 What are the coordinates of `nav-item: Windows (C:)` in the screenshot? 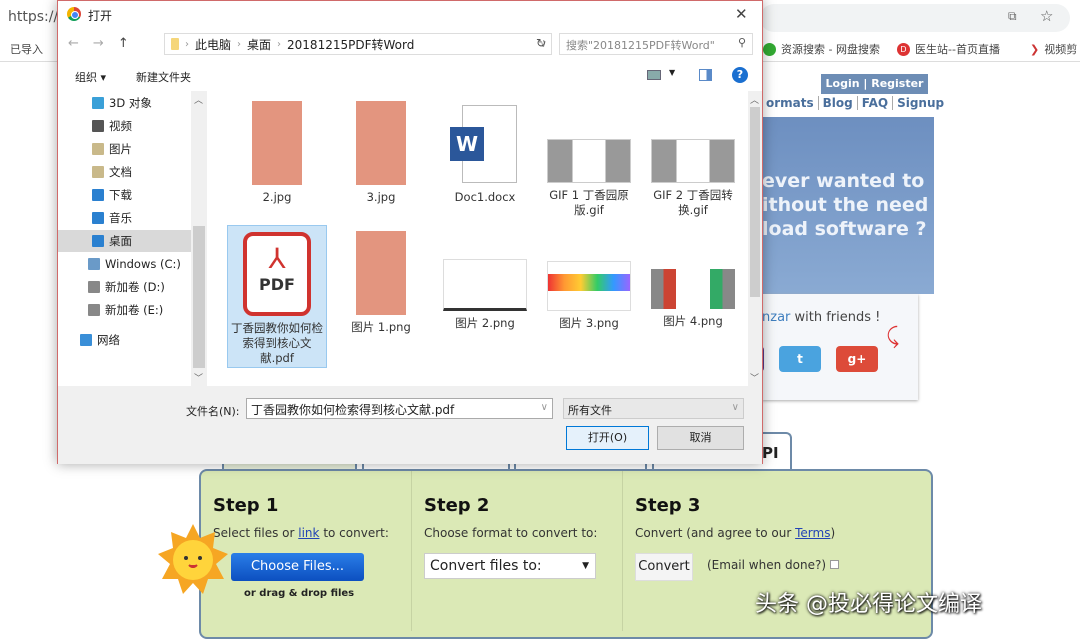 It's located at (124, 264).